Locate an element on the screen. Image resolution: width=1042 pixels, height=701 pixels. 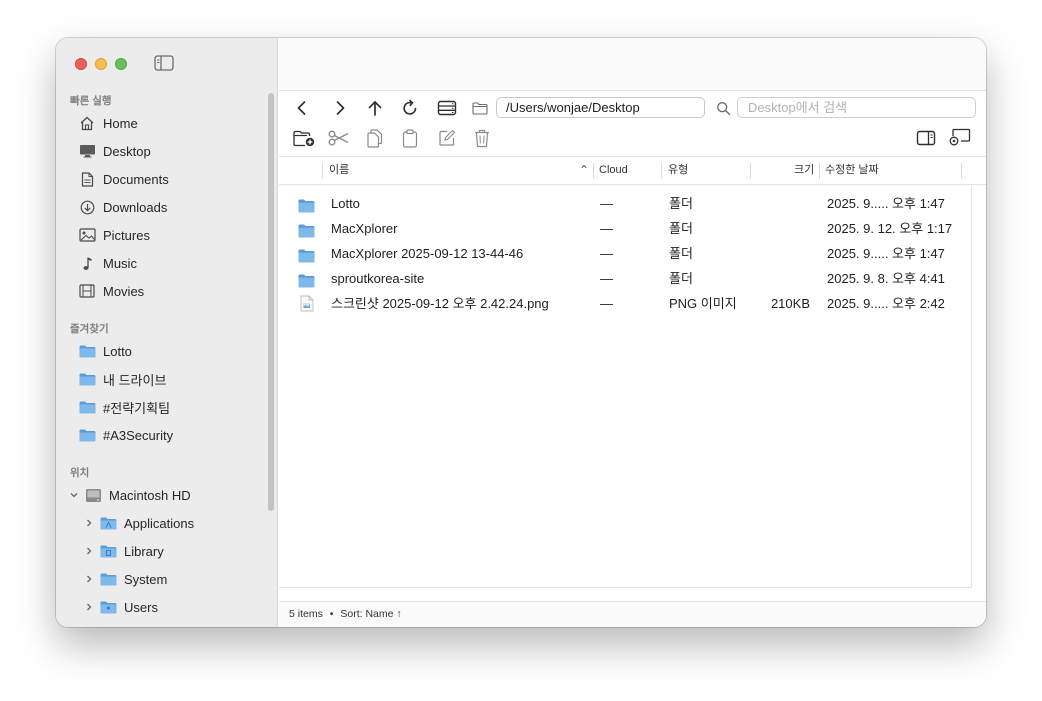
music-note-icon is located at coordinates (87, 263).